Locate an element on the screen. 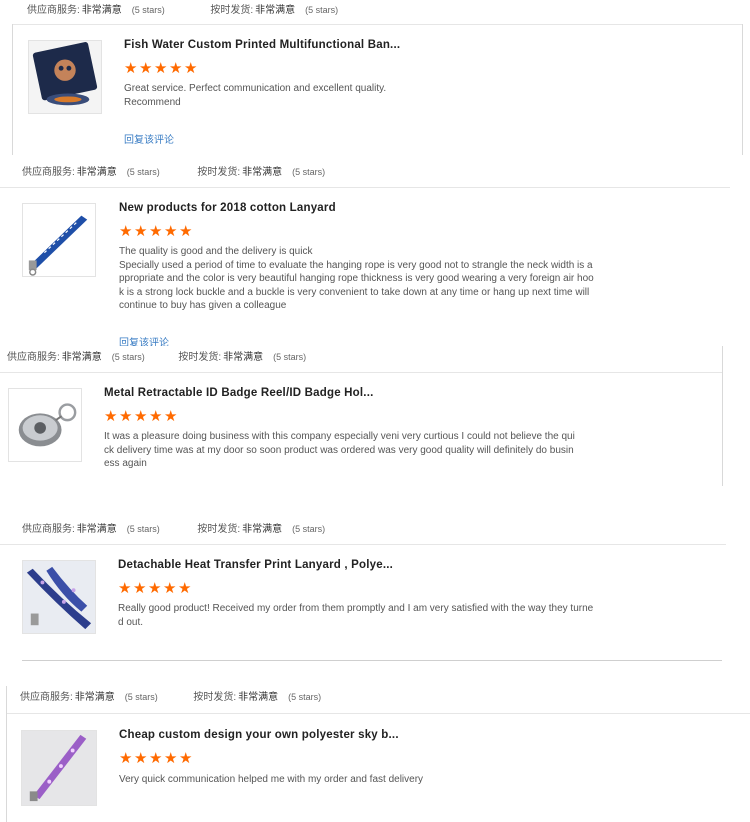 The height and width of the screenshot is (822, 750). review-line: d out. is located at coordinates (131, 622).